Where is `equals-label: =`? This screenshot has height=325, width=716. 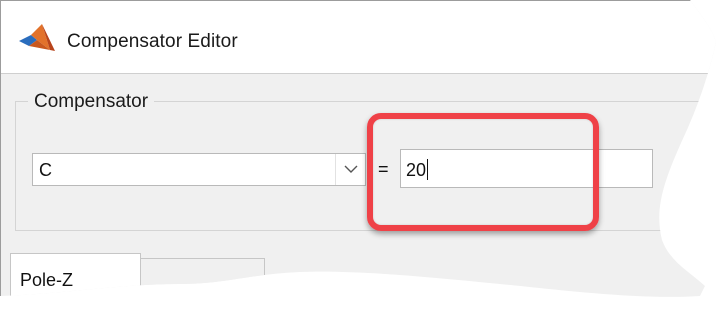
equals-label: = is located at coordinates (383, 169).